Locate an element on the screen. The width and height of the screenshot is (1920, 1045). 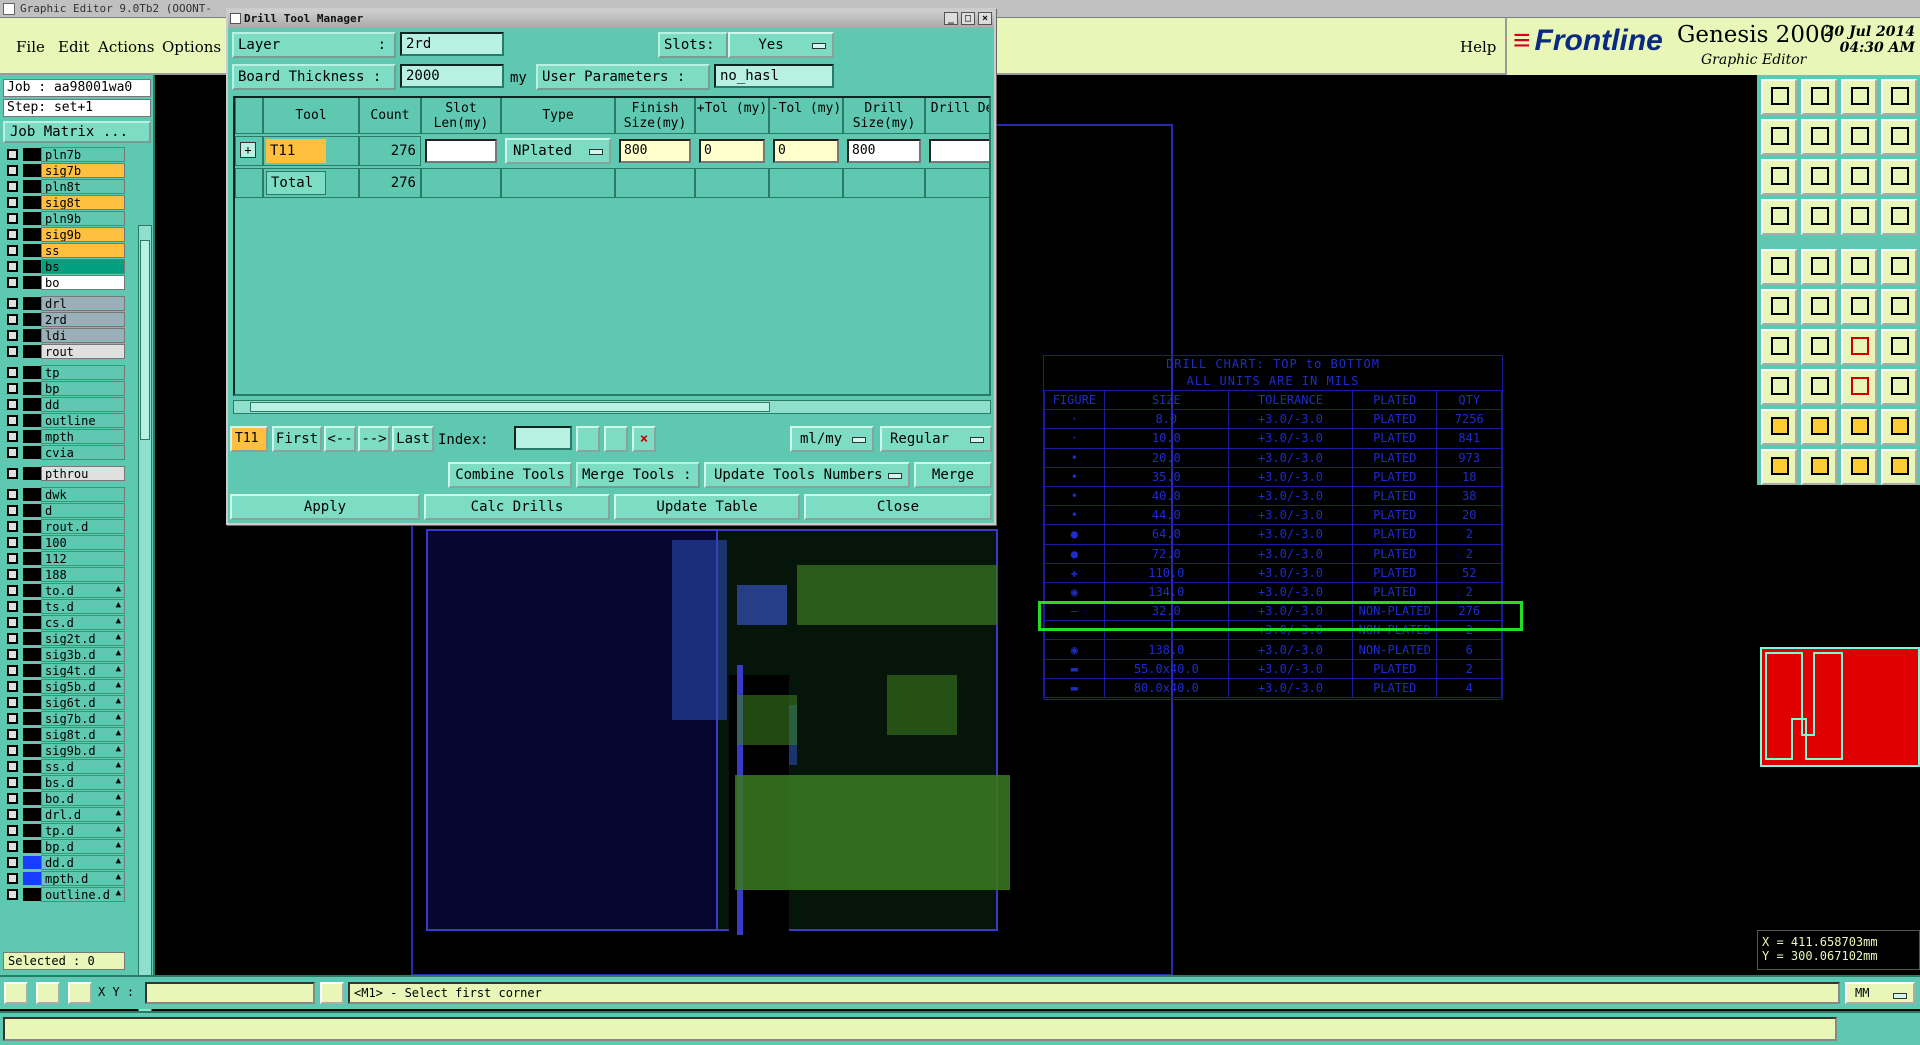
layer-name: mpth is located at coordinates (83, 436).